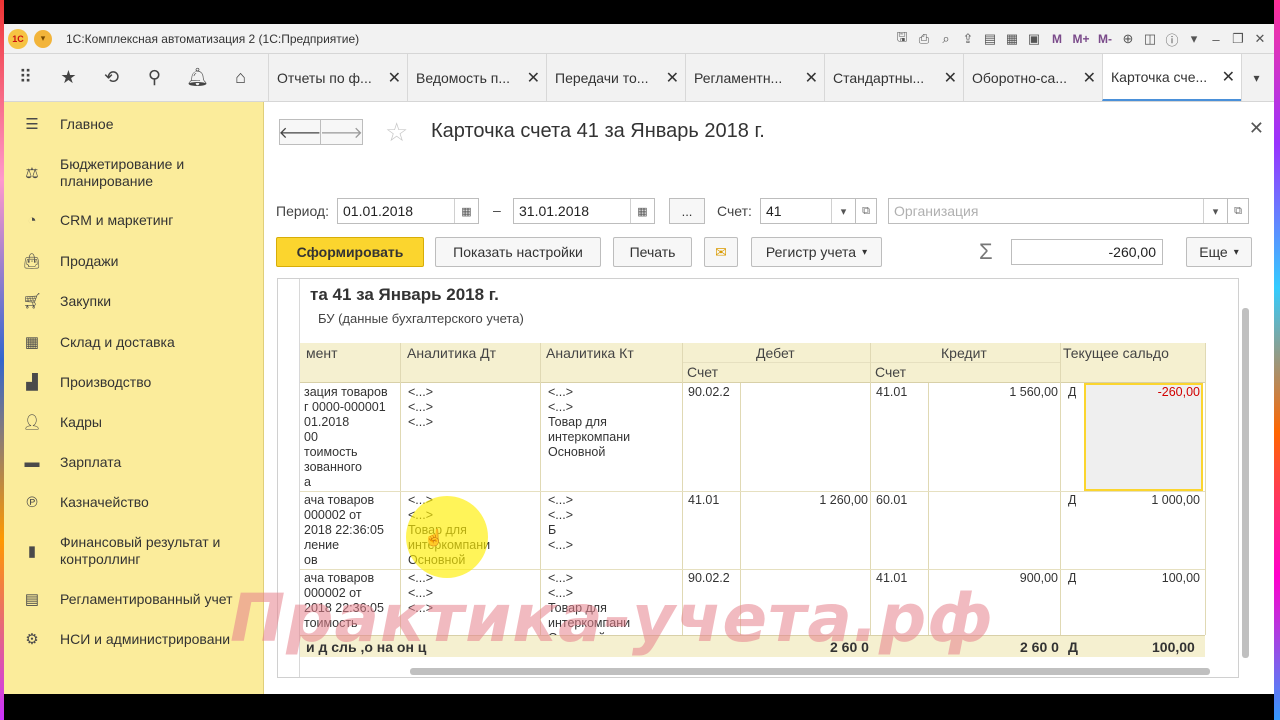  I want to click on table-cell-debit-account: 41.01, so click(703, 500).